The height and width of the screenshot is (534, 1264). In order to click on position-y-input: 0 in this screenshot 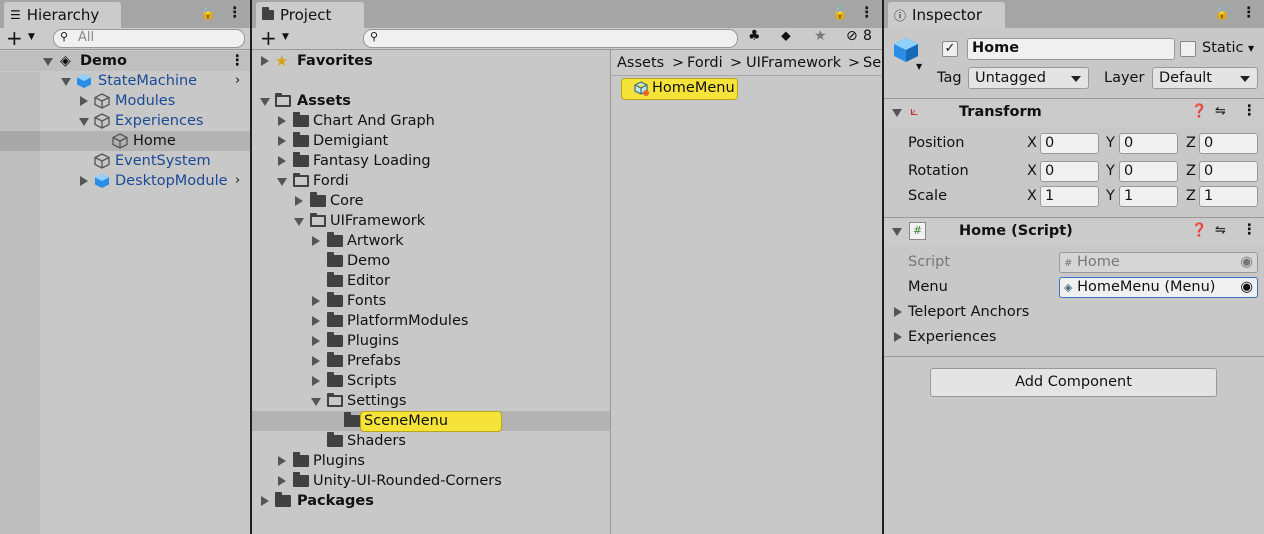, I will do `click(1148, 143)`.